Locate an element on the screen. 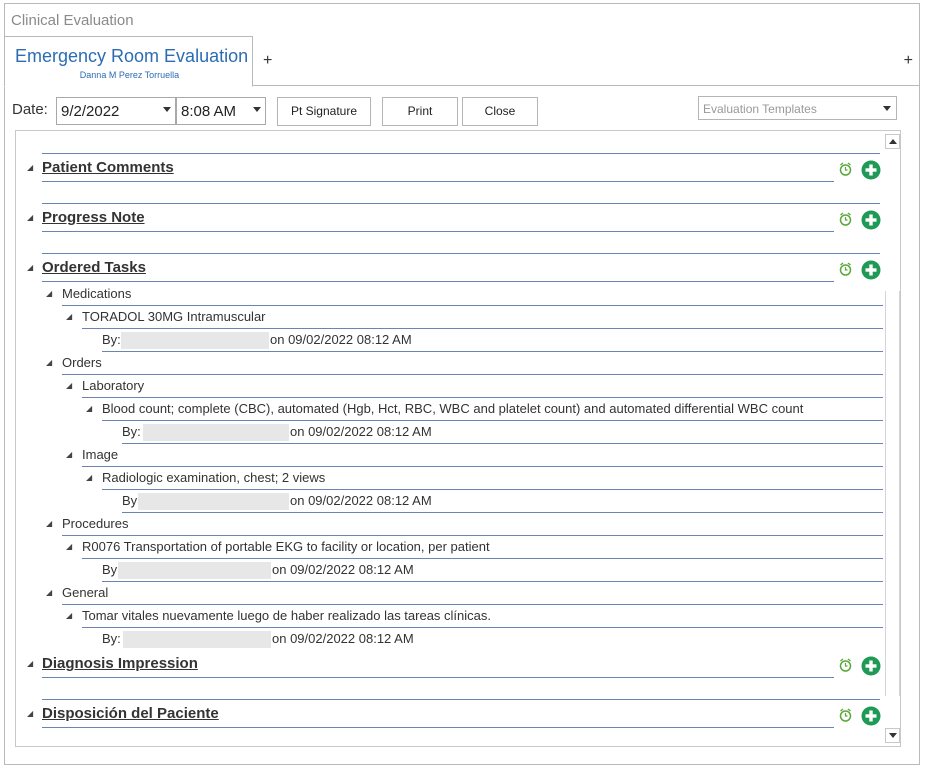  section-title: Ordered Tasks is located at coordinates (94, 267).